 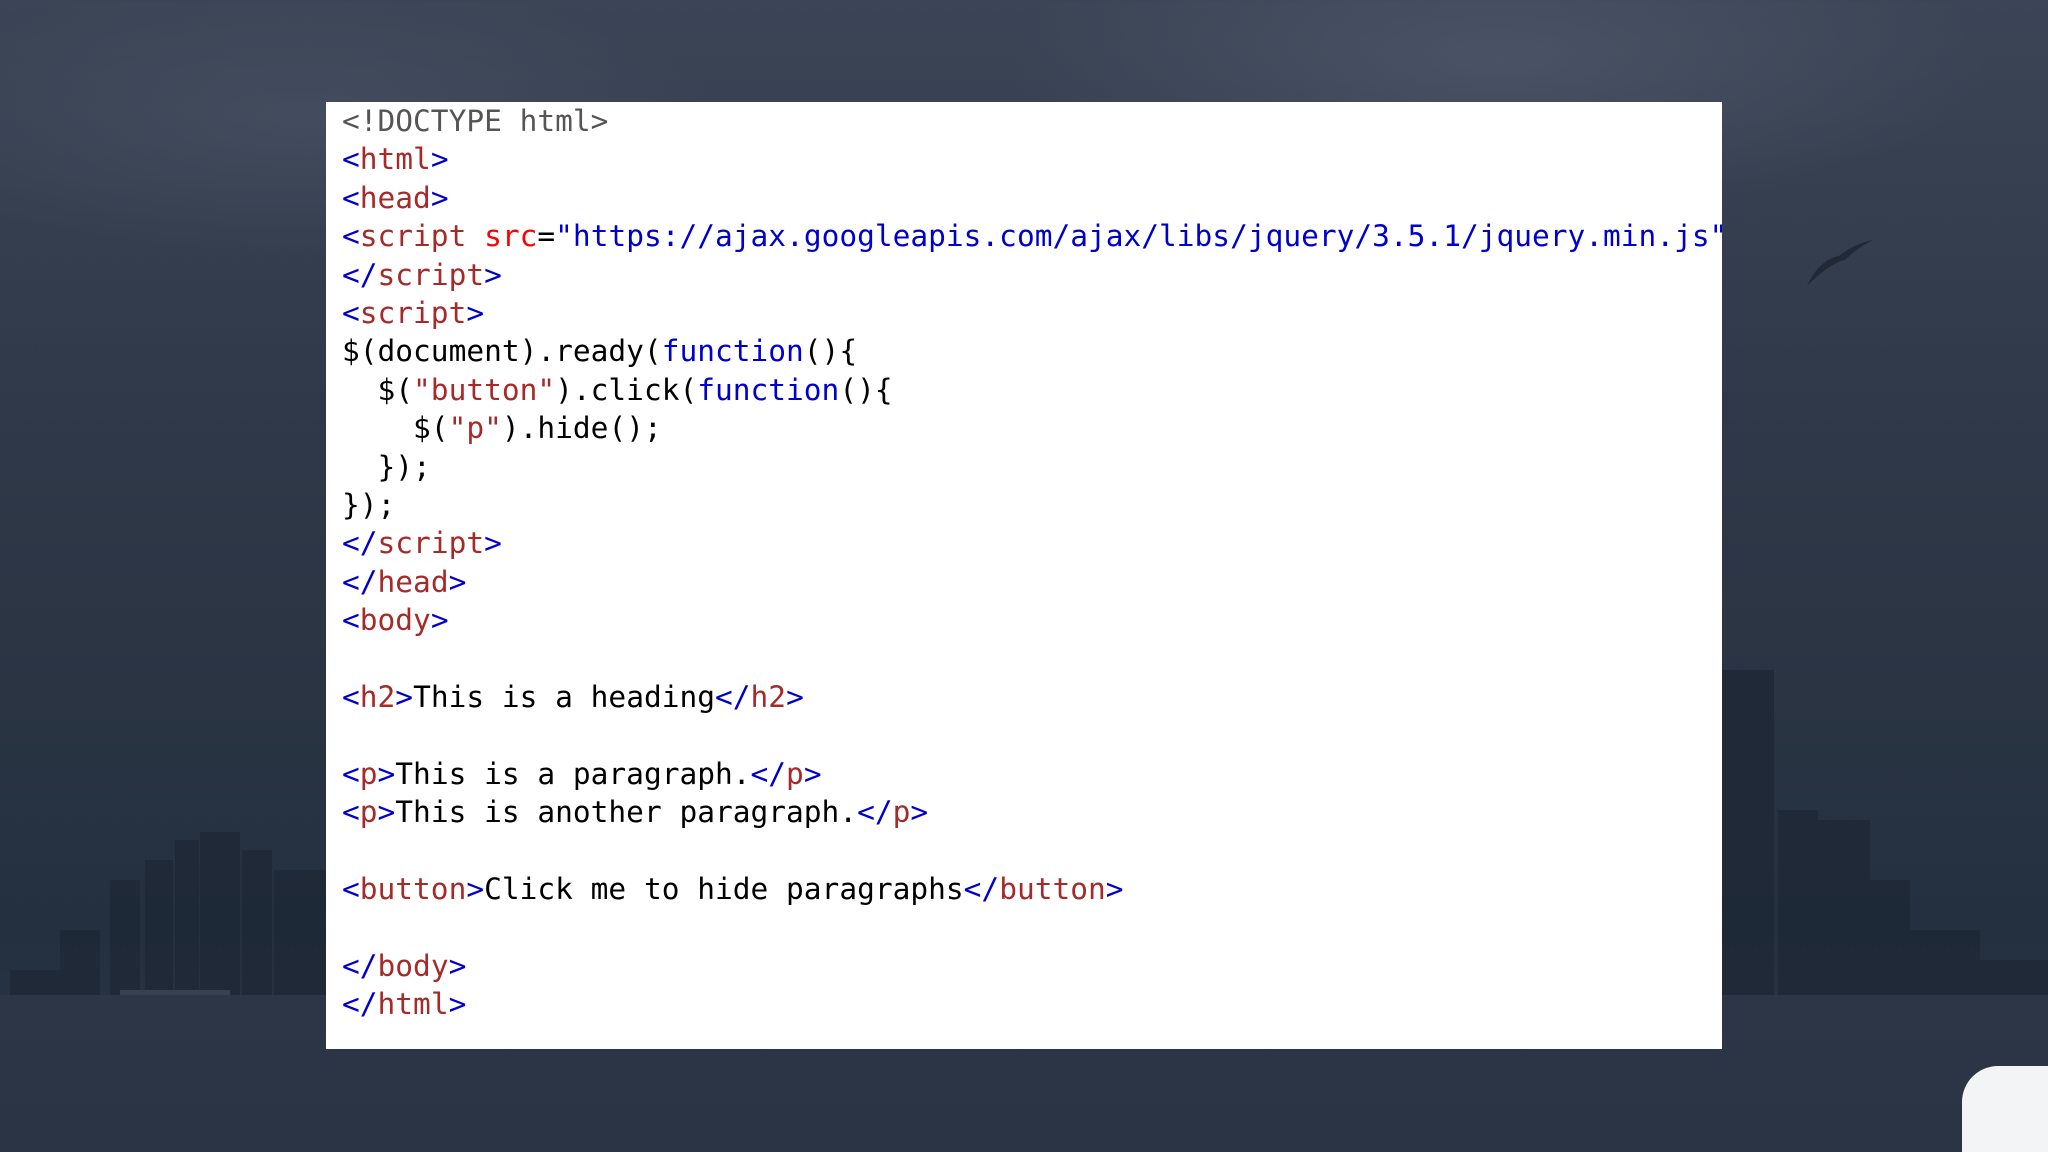 What do you see at coordinates (724, 888) in the screenshot?
I see `text-token: Click me to hide paragraphs` at bounding box center [724, 888].